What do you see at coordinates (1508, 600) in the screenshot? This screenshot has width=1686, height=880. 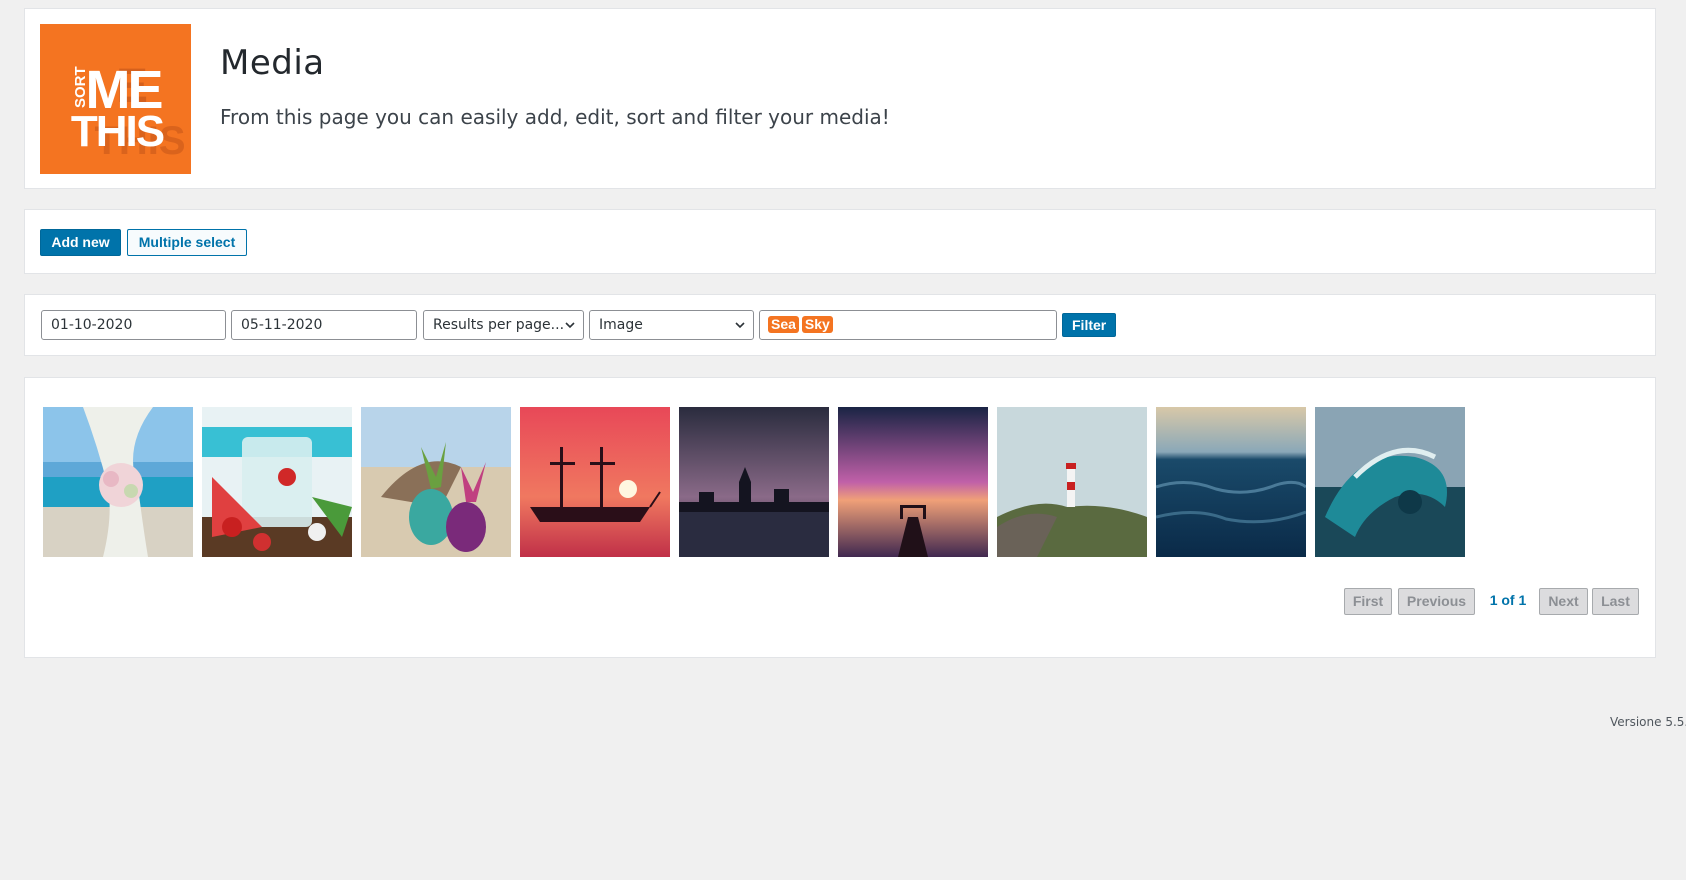 I see `pagination-info: 1 of 1` at bounding box center [1508, 600].